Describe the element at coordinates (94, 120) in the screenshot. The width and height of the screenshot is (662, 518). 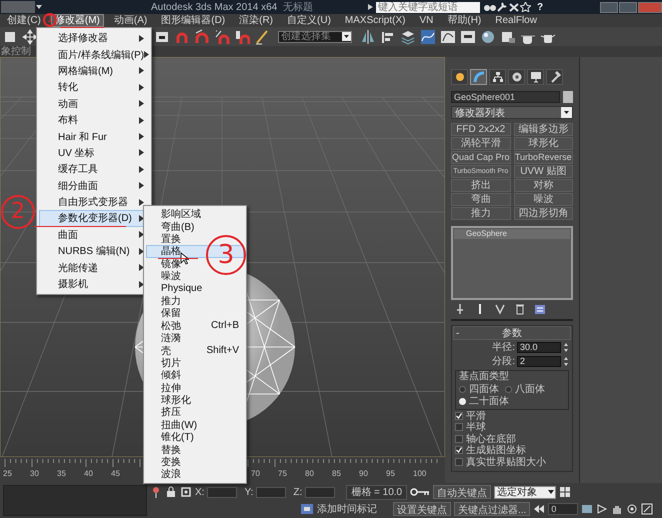
I see `menu-item: 布料` at that location.